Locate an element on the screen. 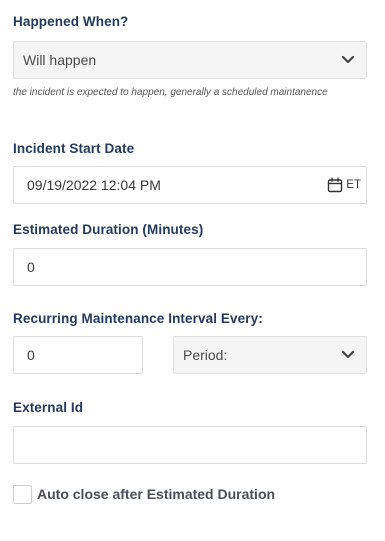 The image size is (385, 541). duration-value: 0 is located at coordinates (31, 267).